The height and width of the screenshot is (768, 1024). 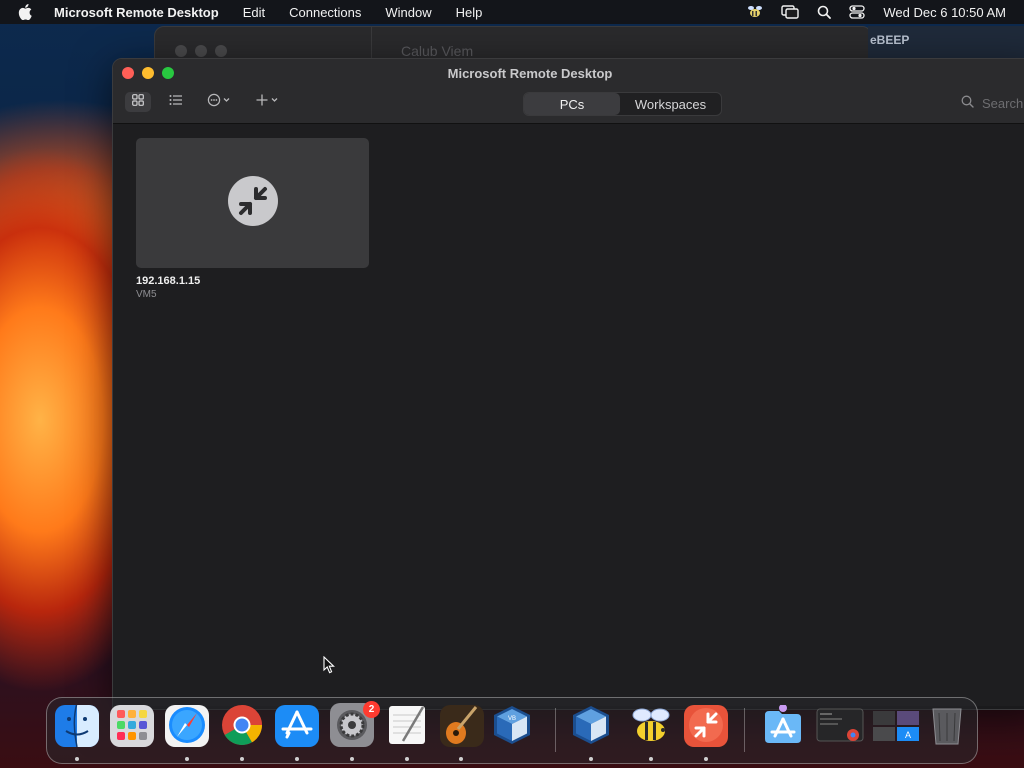 I want to click on guitar-icon, so click(x=462, y=727).